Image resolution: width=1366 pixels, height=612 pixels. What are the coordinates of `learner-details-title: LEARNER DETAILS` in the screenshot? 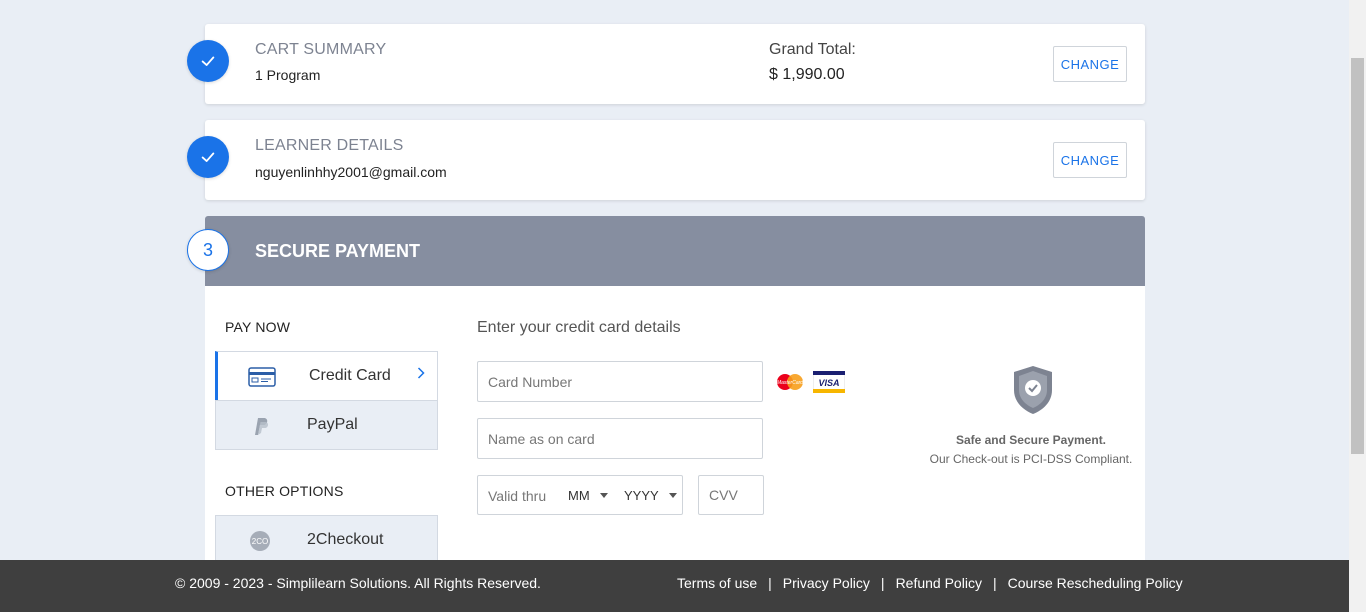 It's located at (329, 145).